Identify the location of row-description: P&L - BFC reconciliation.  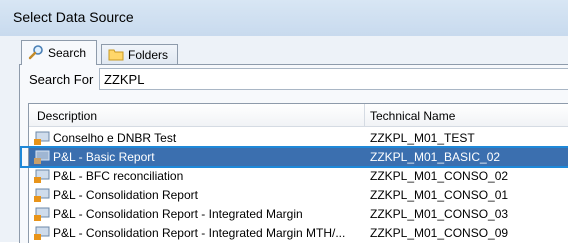
(118, 176).